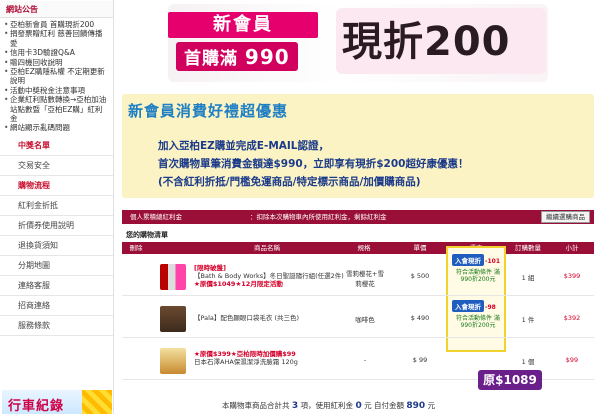  I want to click on col-subtotal: 小計, so click(572, 248).